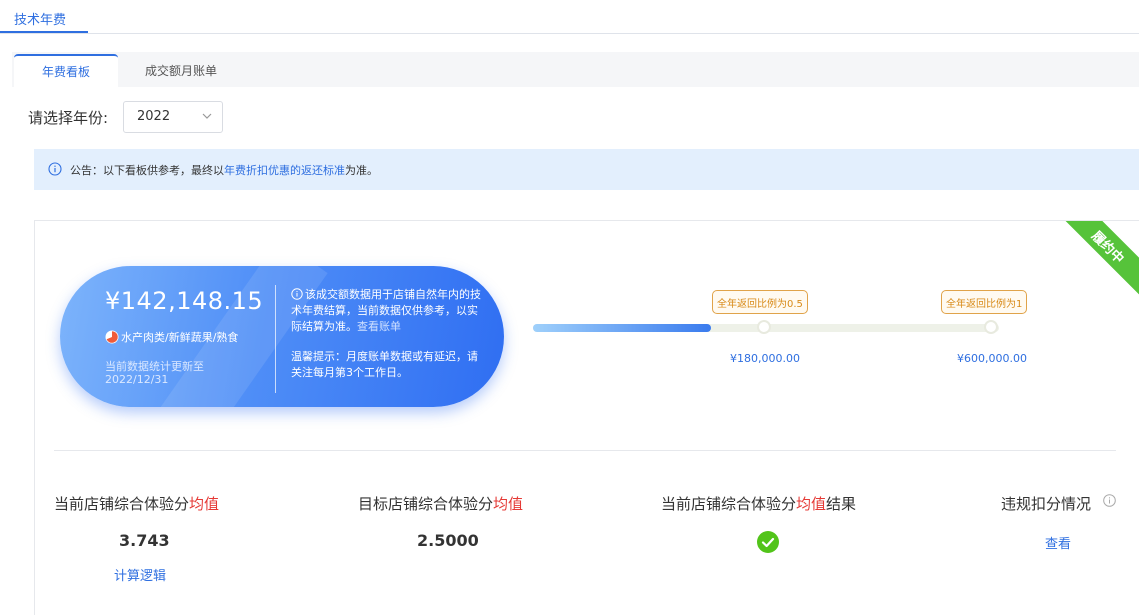 The width and height of the screenshot is (1139, 615). What do you see at coordinates (68, 118) in the screenshot?
I see `year-filter-label: 请选择年份:` at bounding box center [68, 118].